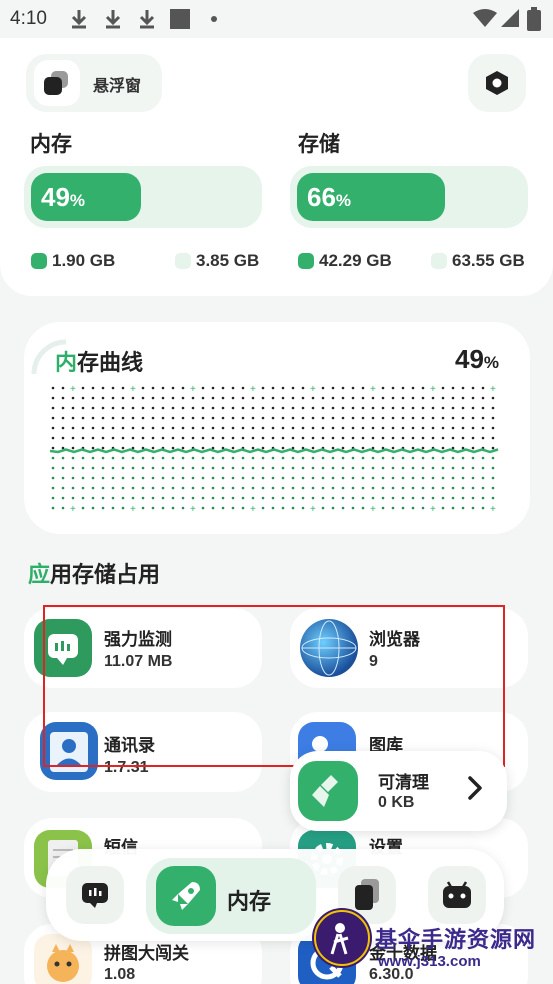 Image resolution: width=553 pixels, height=984 pixels. Describe the element at coordinates (488, 260) in the screenshot. I see `storage-total: 63.55 GB` at that location.